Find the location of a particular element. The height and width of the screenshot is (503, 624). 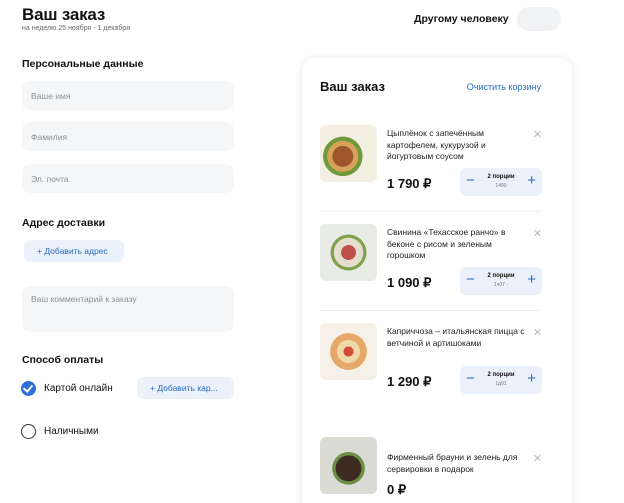

clear-cart-link: Очистить корзину is located at coordinates (504, 87).